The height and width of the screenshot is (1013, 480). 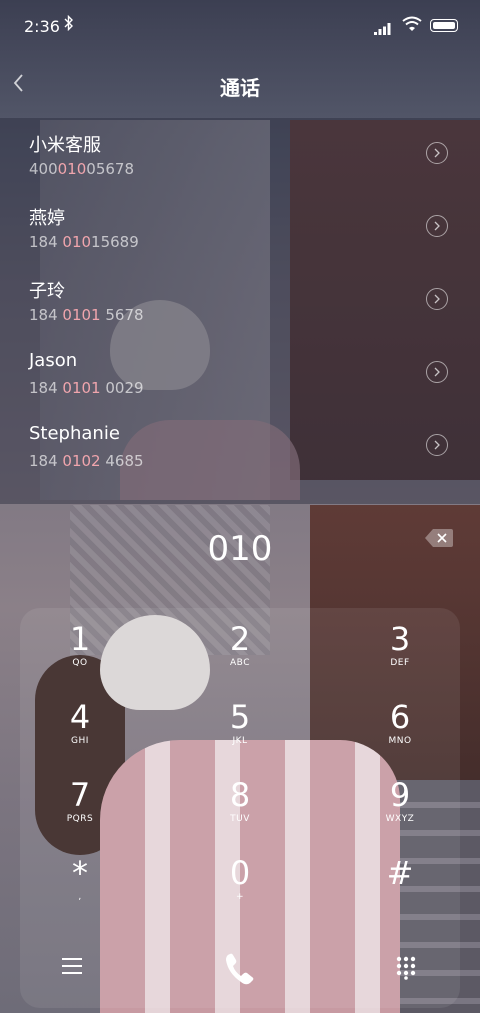 What do you see at coordinates (73, 966) in the screenshot?
I see `menu-icon` at bounding box center [73, 966].